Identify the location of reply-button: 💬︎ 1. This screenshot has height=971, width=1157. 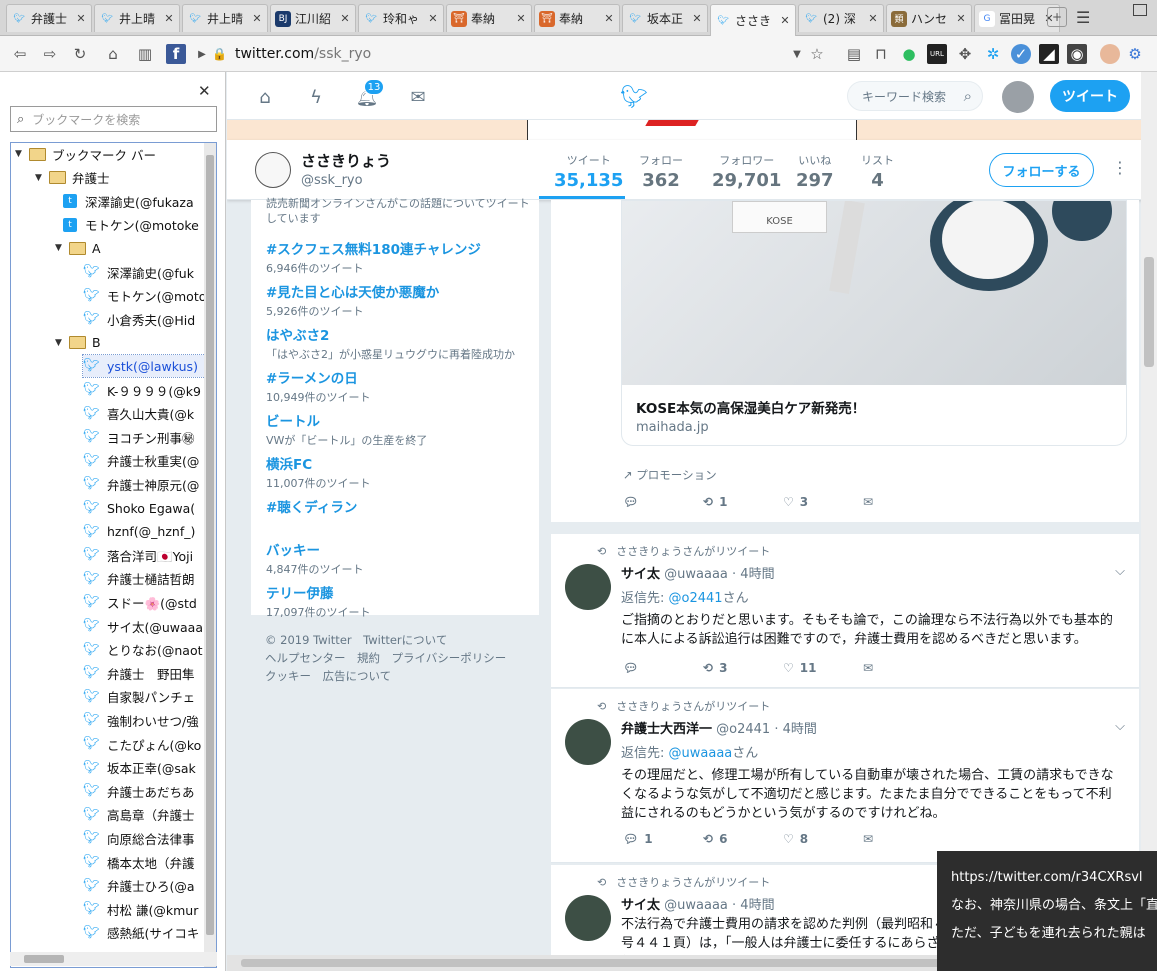
(663, 839).